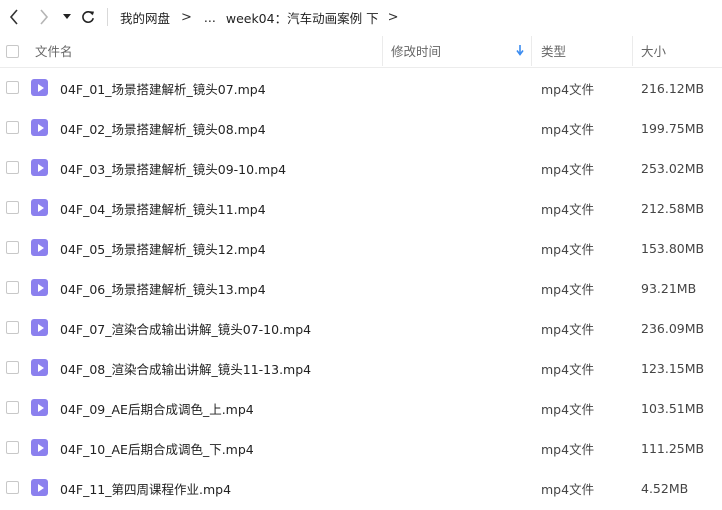 This screenshot has height=510, width=722. I want to click on navigation-bar: 我的网盘 > ... week04：汽车动画案例 下 >, so click(361, 17).